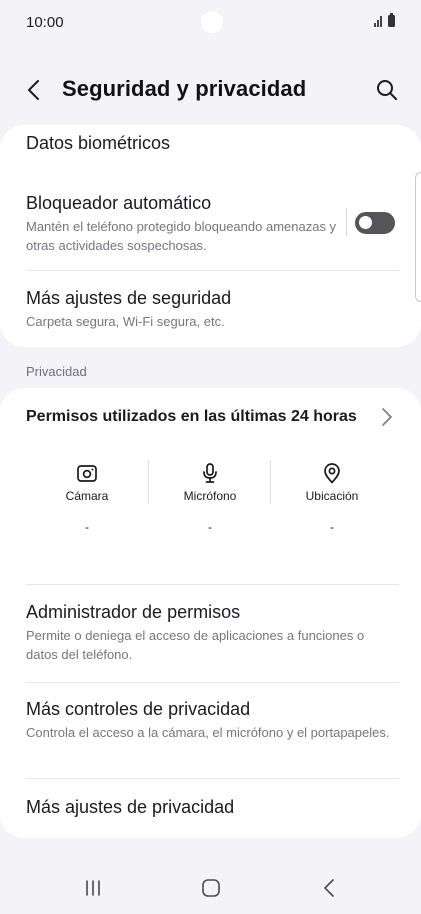 The width and height of the screenshot is (421, 914). What do you see at coordinates (391, 20) in the screenshot?
I see `battery-icon` at bounding box center [391, 20].